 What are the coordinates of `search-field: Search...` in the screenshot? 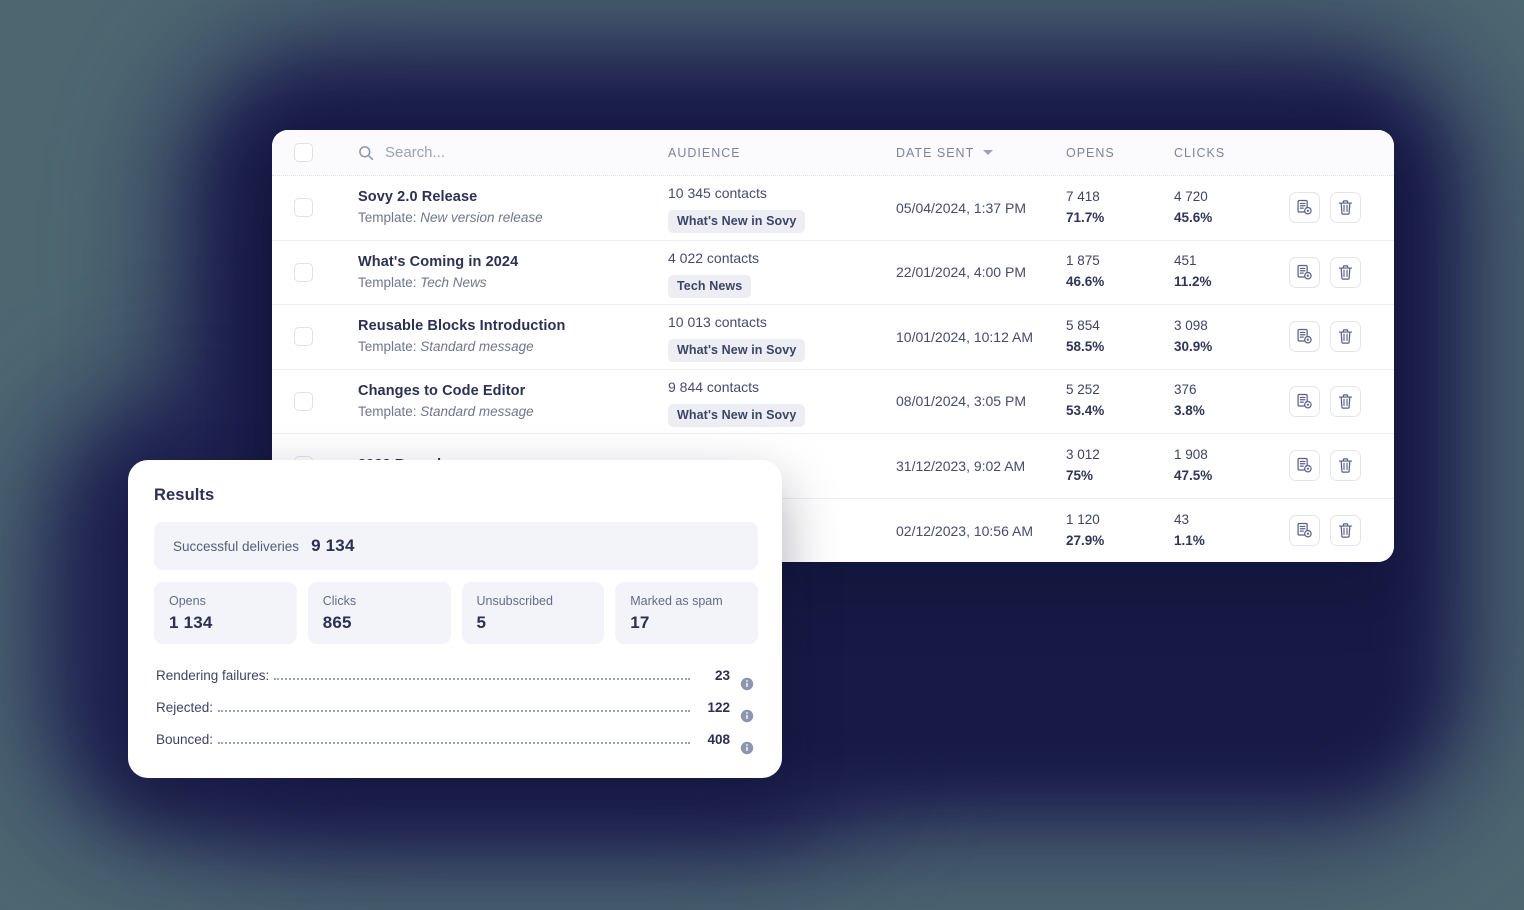 It's located at (513, 152).